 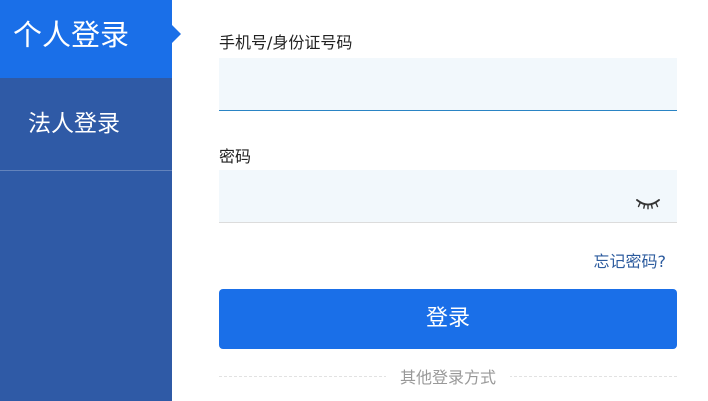 What do you see at coordinates (448, 376) in the screenshot?
I see `other-login-methods-link: 其他登录方式` at bounding box center [448, 376].